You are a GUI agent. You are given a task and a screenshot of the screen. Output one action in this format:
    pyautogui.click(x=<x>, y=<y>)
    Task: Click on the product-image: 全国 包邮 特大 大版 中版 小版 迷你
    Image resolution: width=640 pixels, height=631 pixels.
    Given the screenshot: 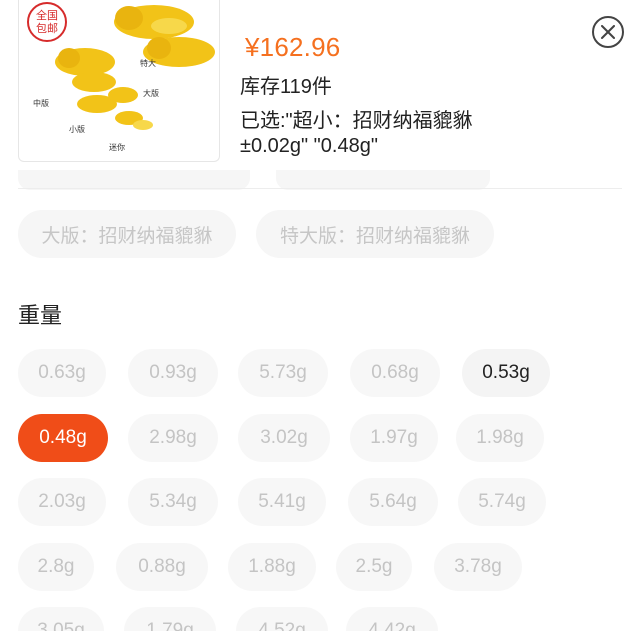 What is the action you would take?
    pyautogui.click(x=119, y=81)
    